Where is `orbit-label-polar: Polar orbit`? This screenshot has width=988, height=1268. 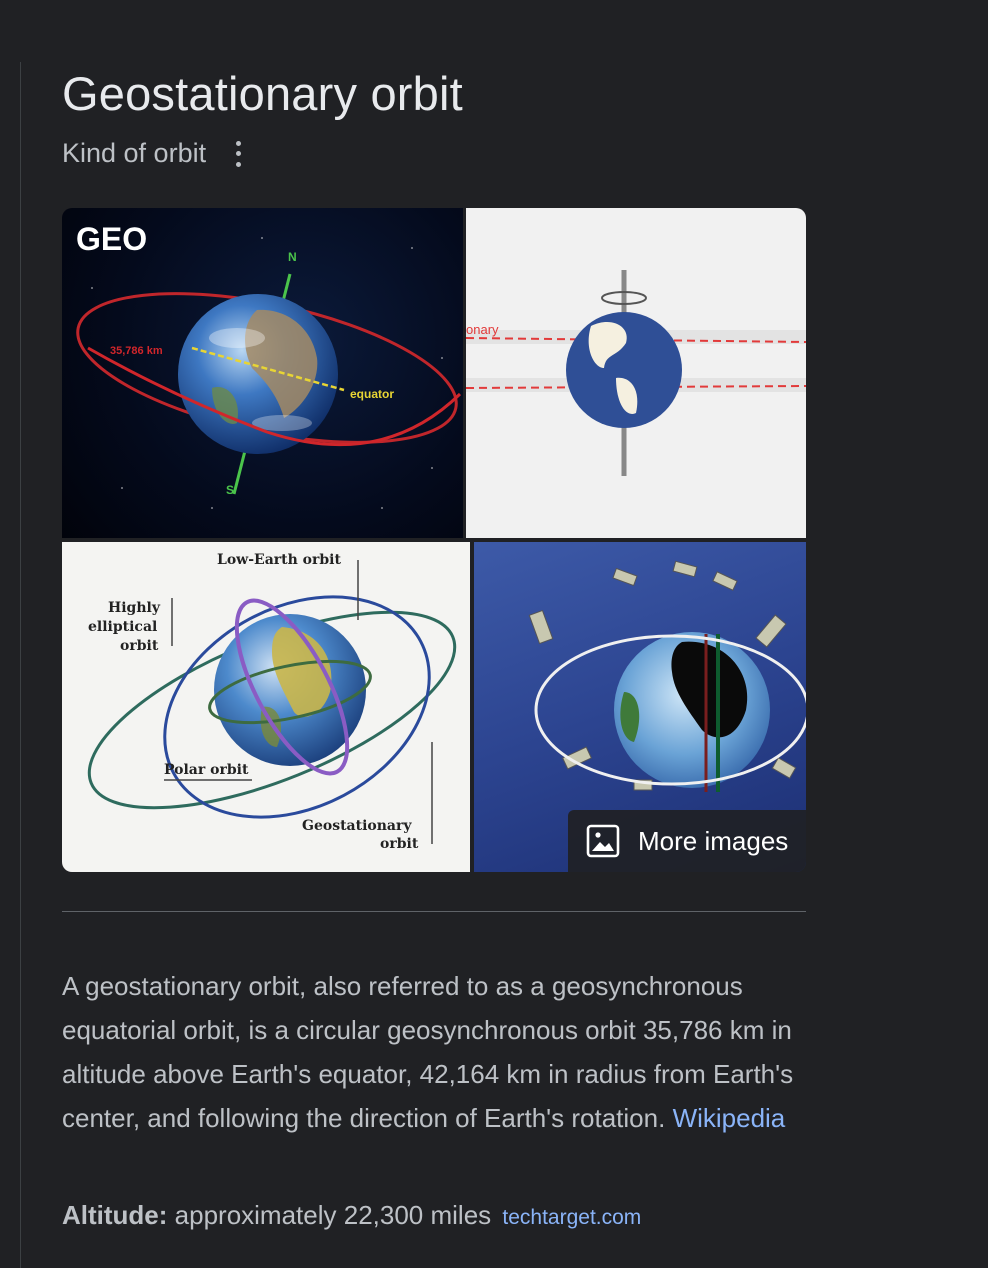 orbit-label-polar: Polar orbit is located at coordinates (206, 770).